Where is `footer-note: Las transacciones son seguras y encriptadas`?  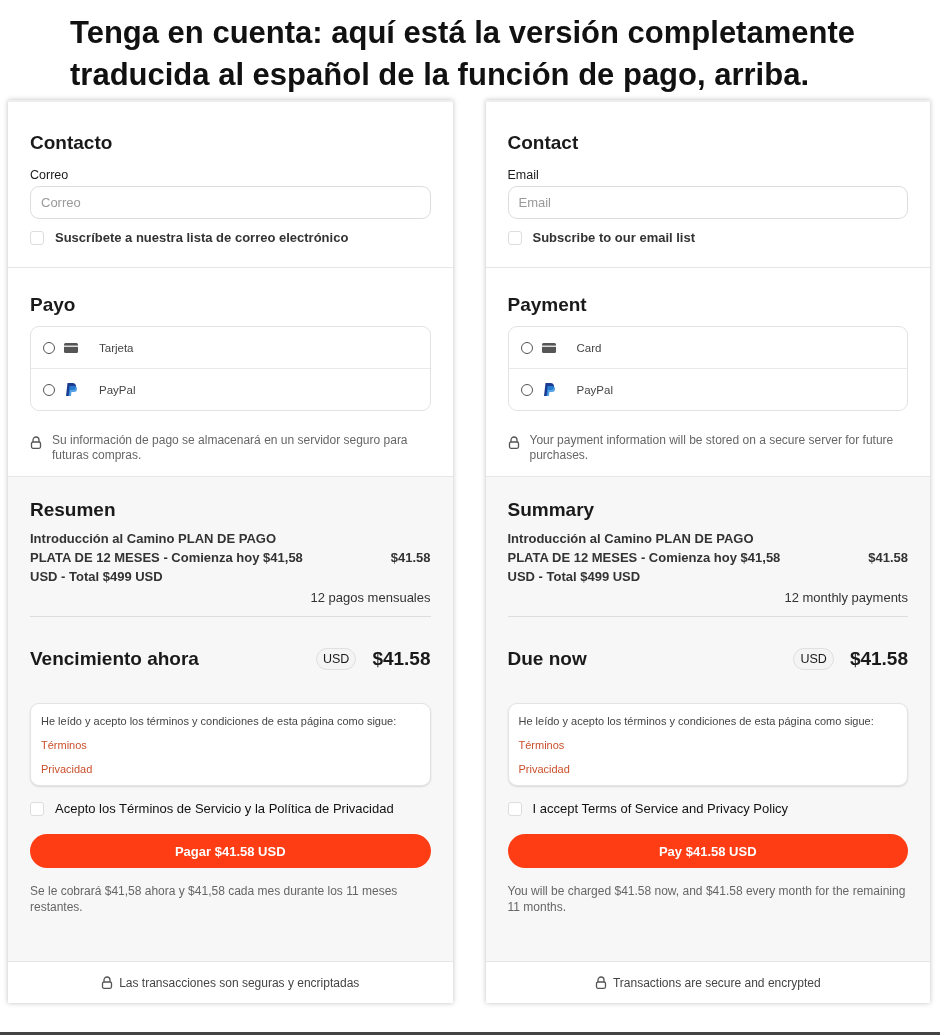 footer-note: Las transacciones son seguras y encriptadas is located at coordinates (239, 982).